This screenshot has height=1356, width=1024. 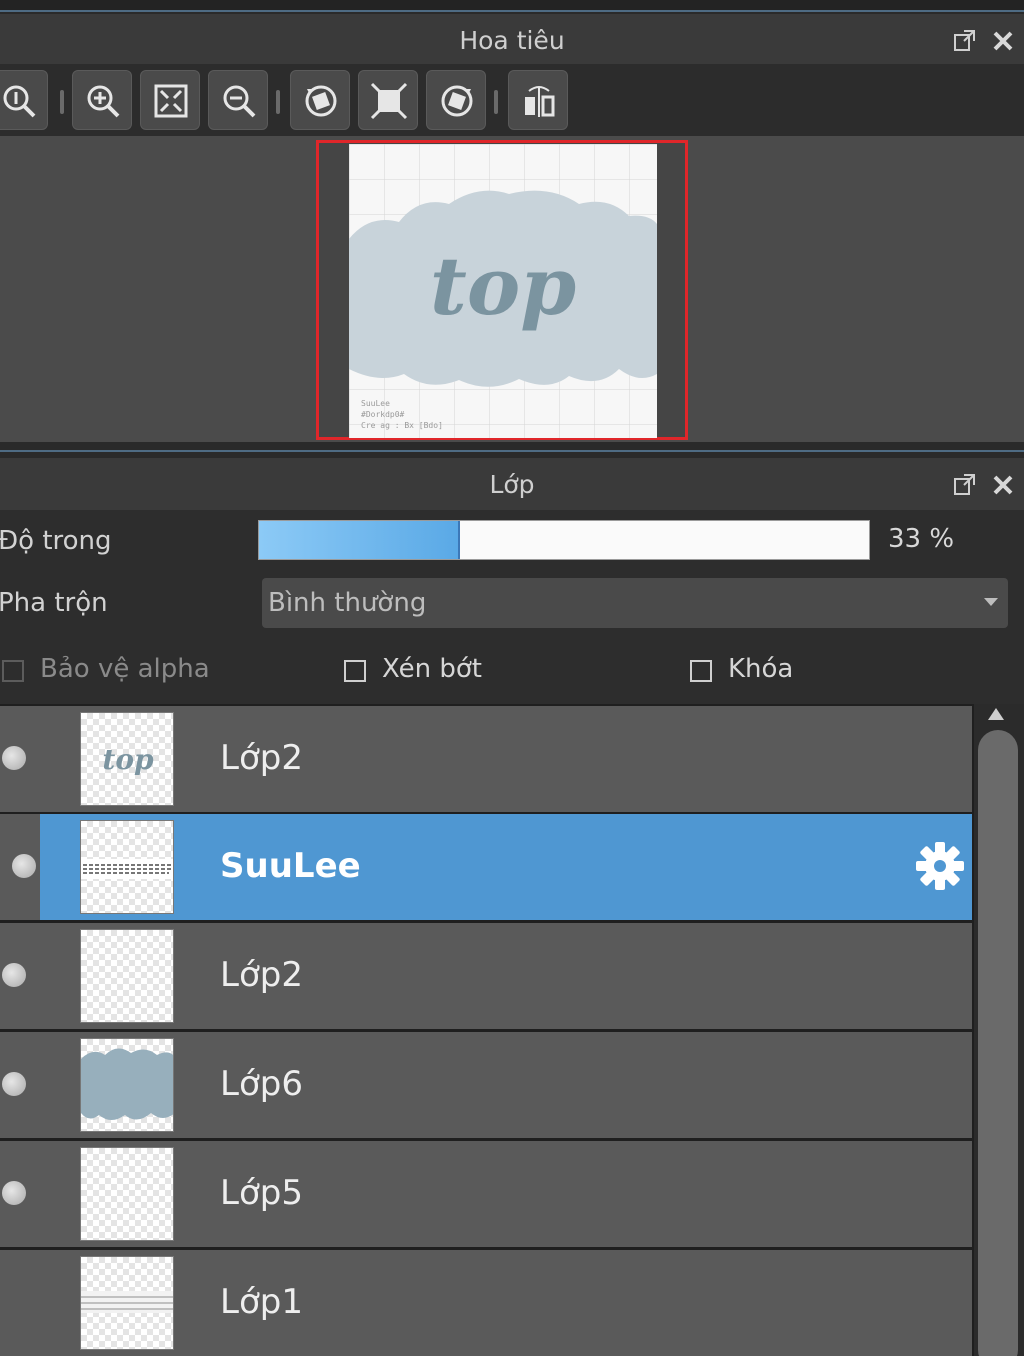 I want to click on layer-row-selected: SuuLee, so click(x=492, y=867).